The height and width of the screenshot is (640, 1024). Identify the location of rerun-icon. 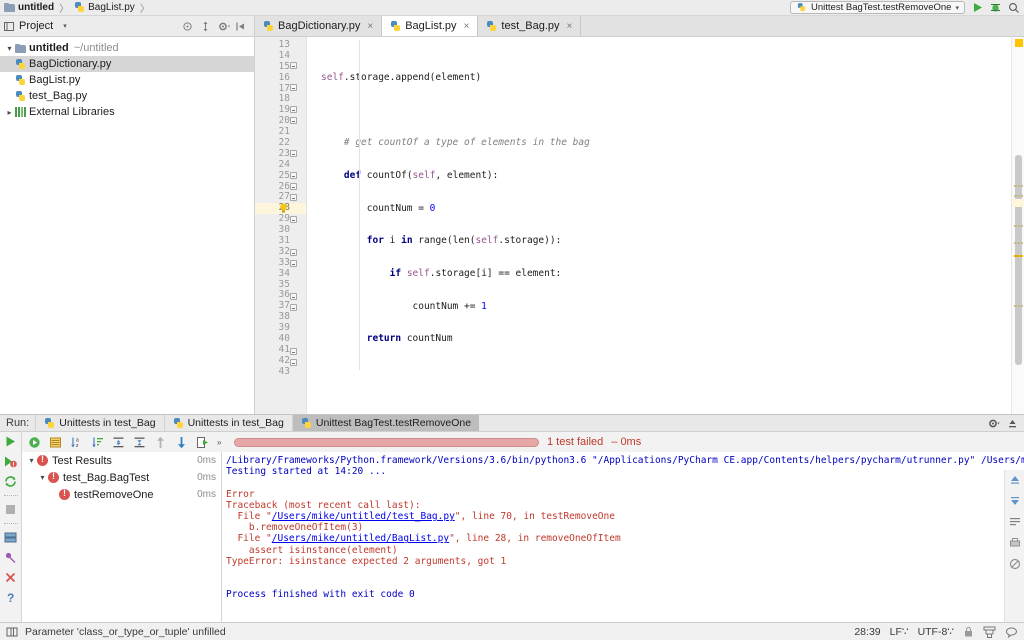
(10, 441).